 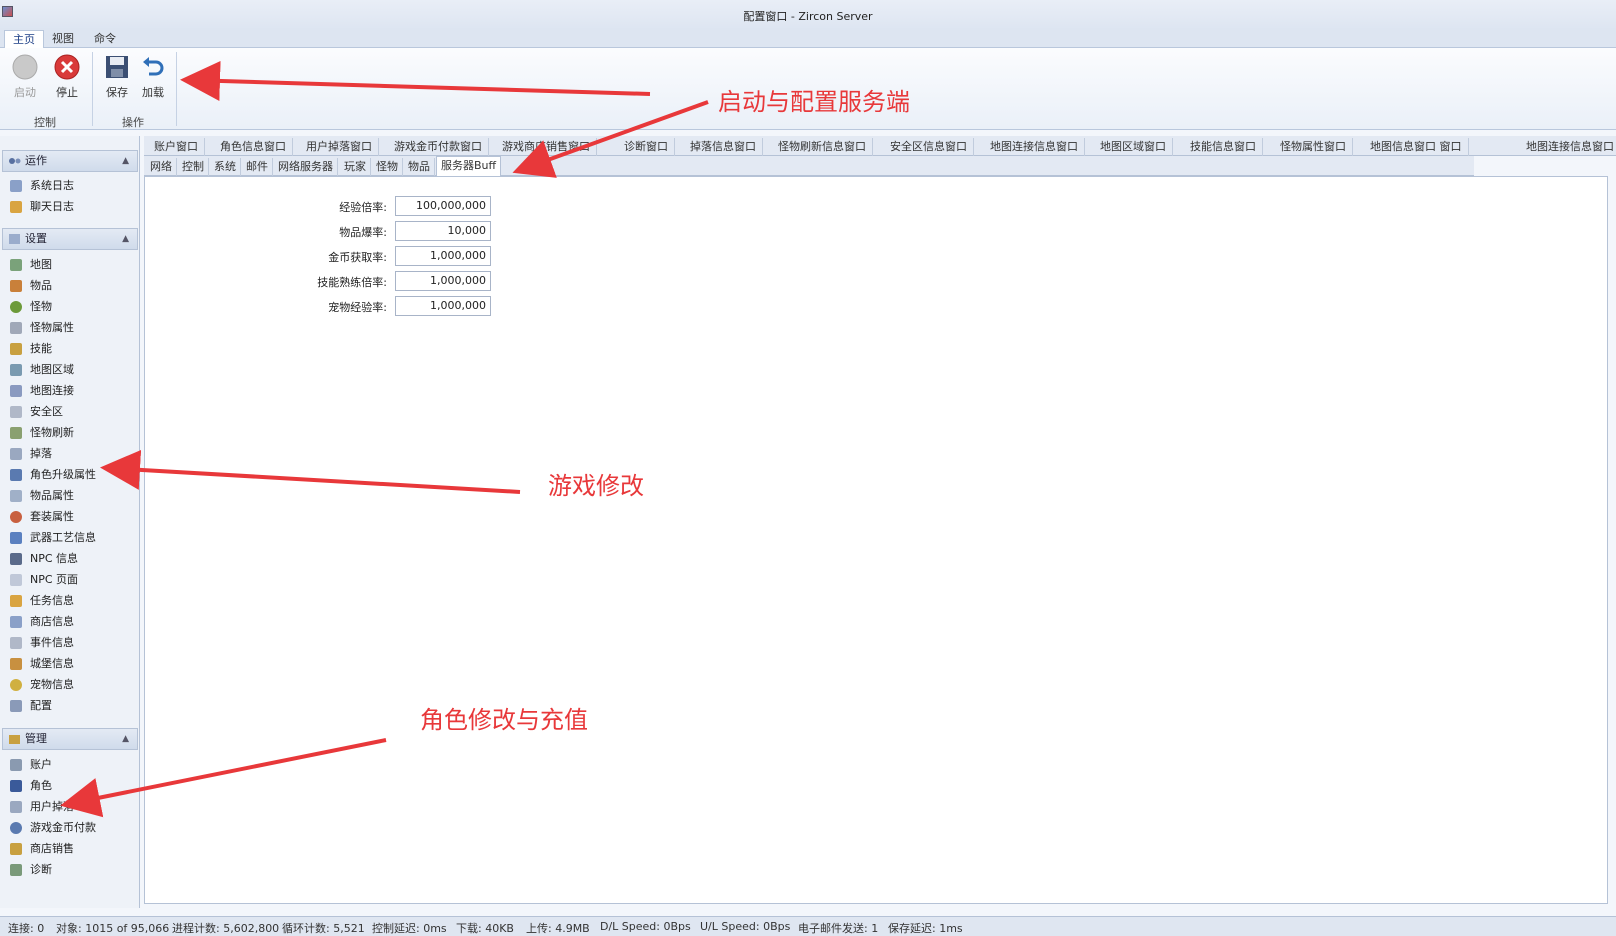 I want to click on start-icon, so click(x=25, y=67).